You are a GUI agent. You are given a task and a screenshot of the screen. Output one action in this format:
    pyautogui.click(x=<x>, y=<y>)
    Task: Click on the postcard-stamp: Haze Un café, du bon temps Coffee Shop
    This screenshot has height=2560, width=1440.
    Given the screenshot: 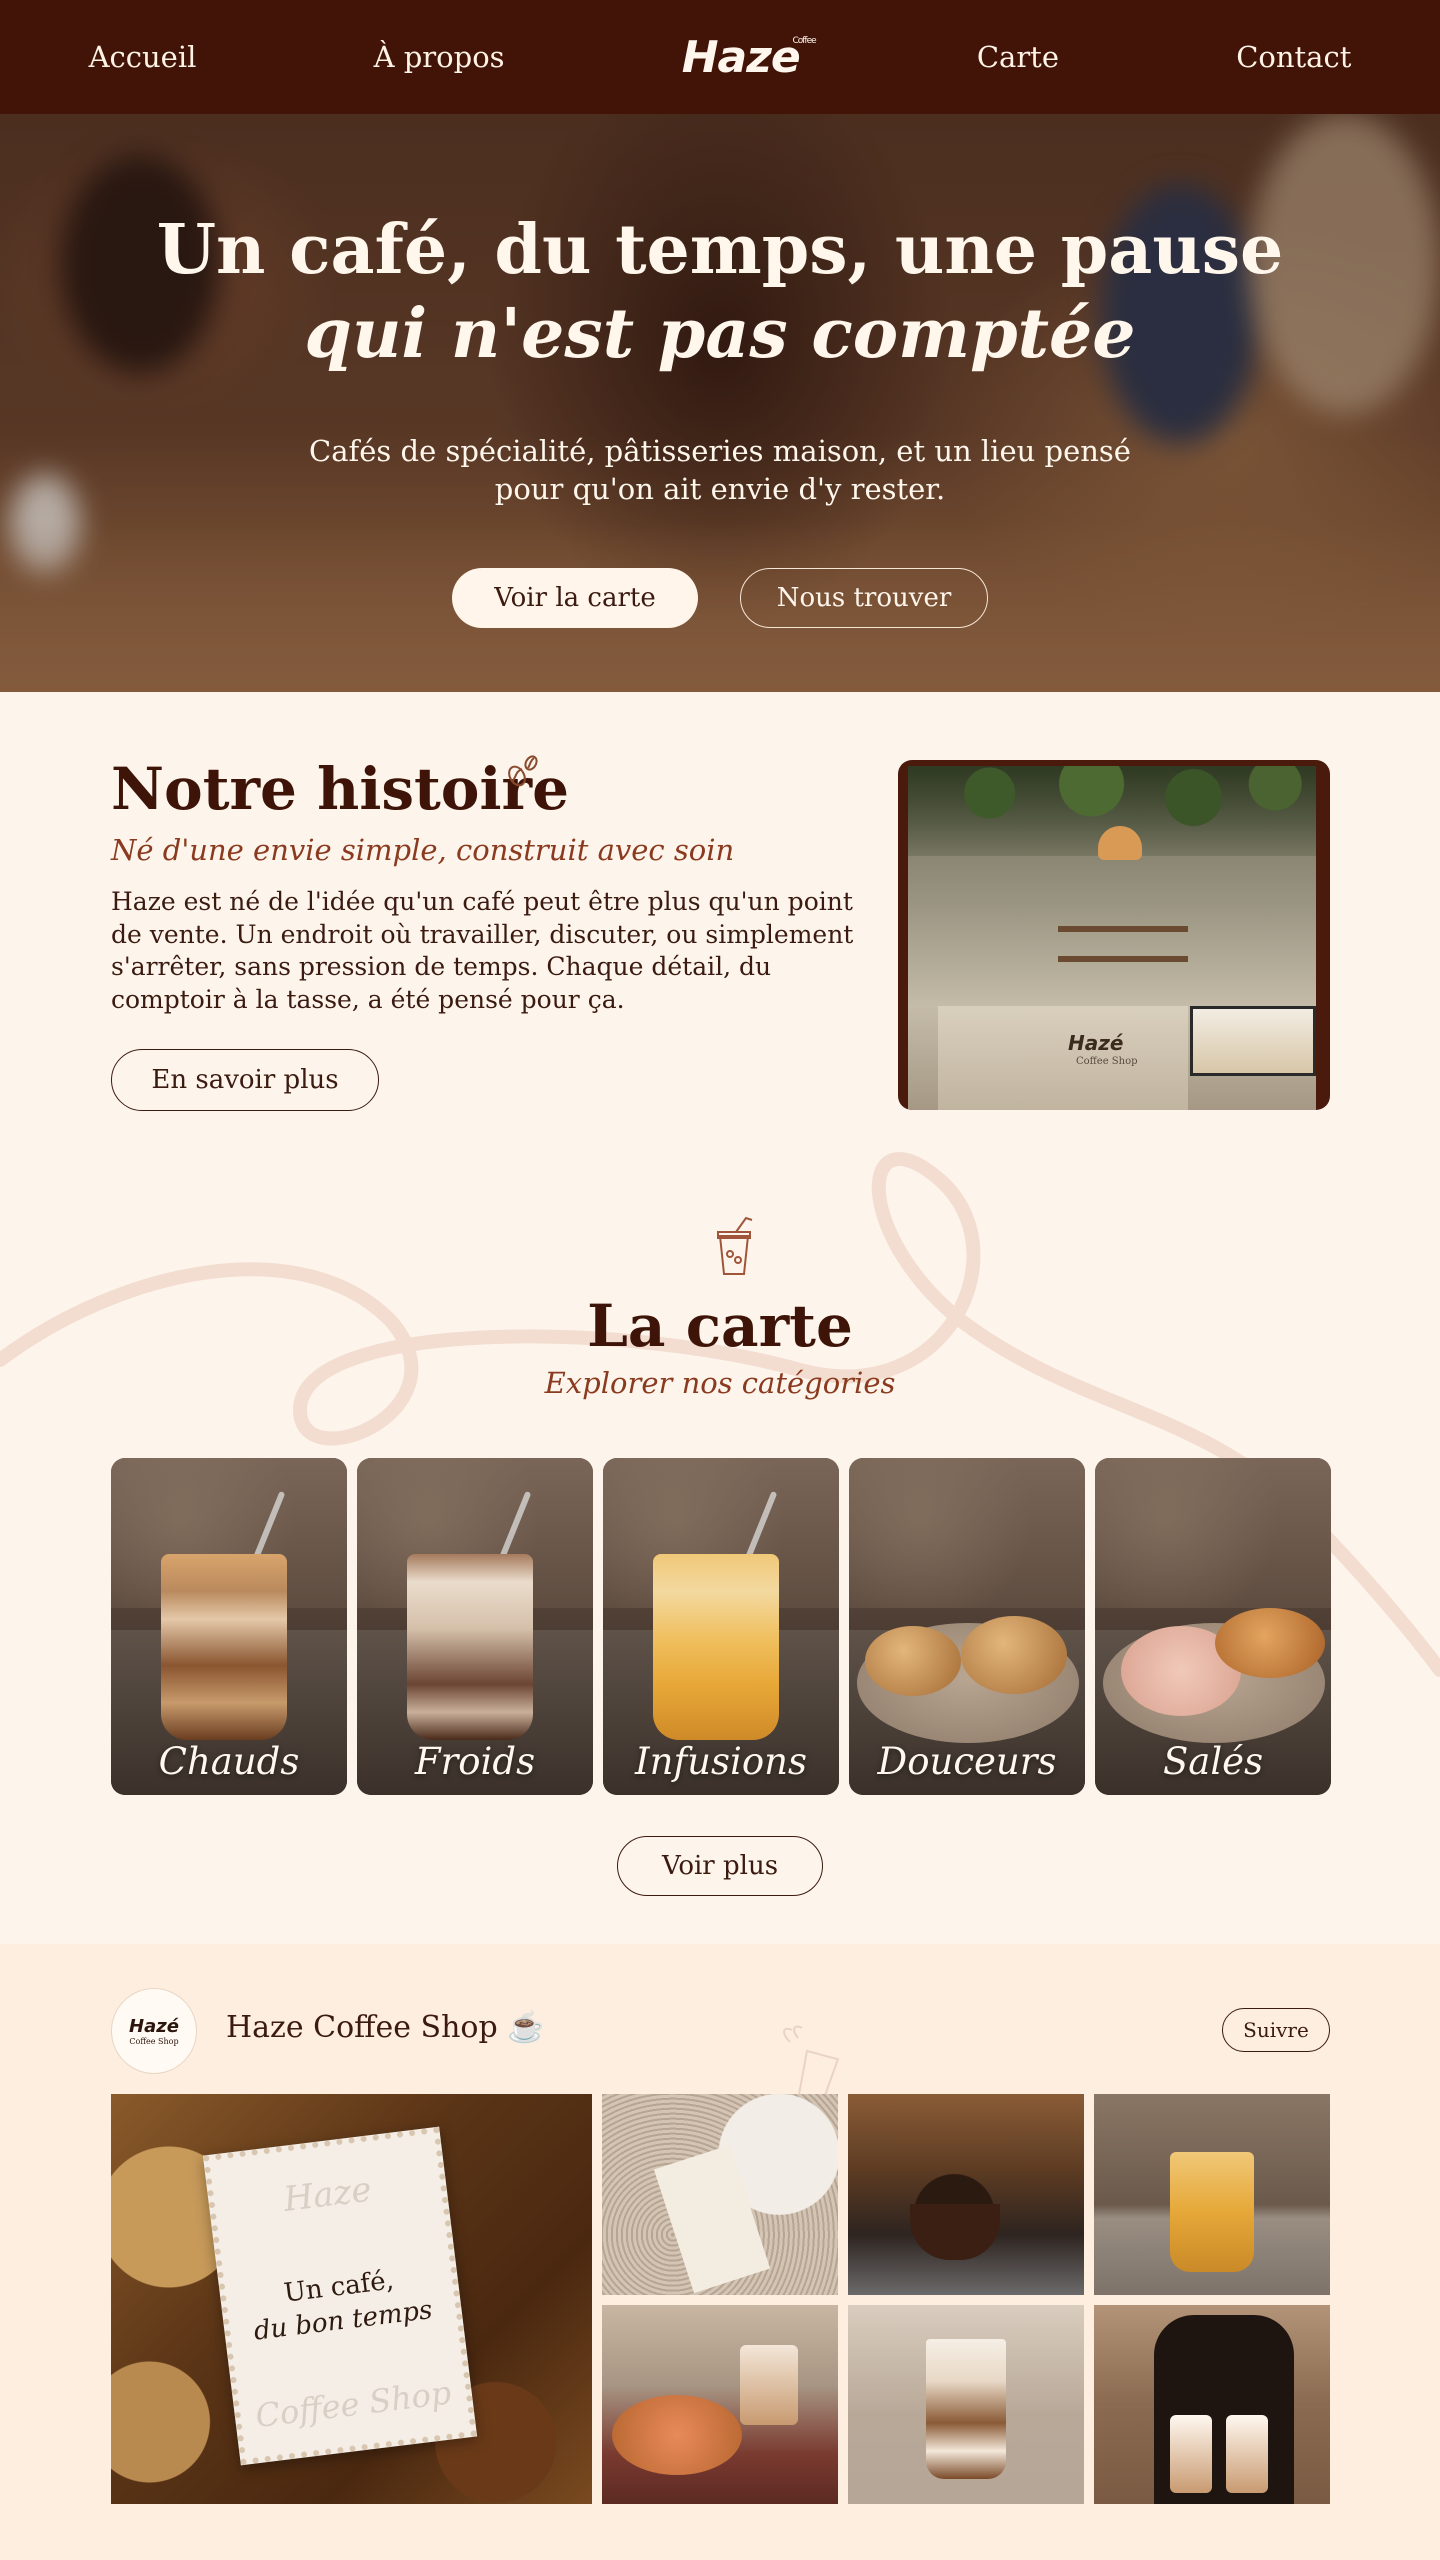 What is the action you would take?
    pyautogui.click(x=340, y=2296)
    